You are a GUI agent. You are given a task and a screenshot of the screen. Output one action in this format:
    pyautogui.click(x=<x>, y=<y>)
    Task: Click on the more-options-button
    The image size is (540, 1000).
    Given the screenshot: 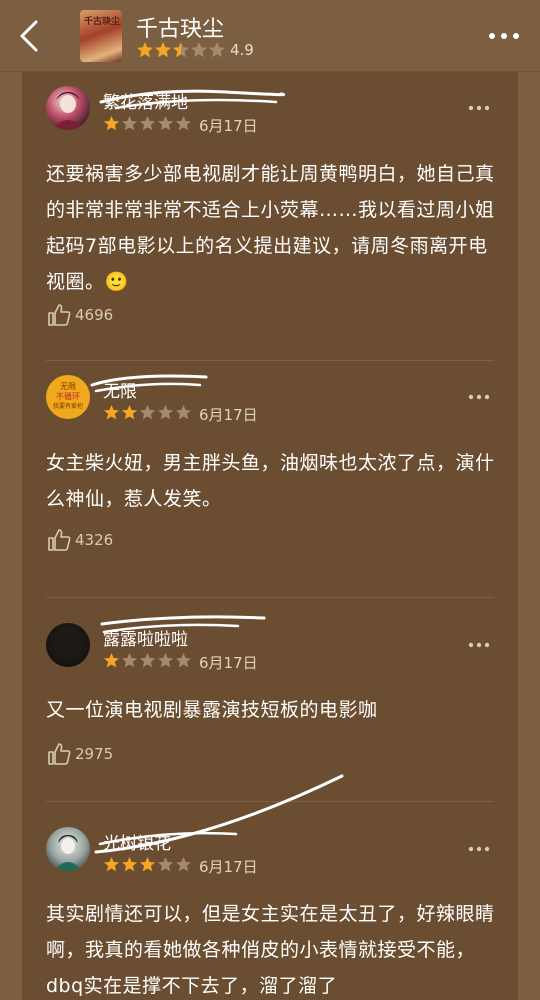 What is the action you would take?
    pyautogui.click(x=504, y=36)
    